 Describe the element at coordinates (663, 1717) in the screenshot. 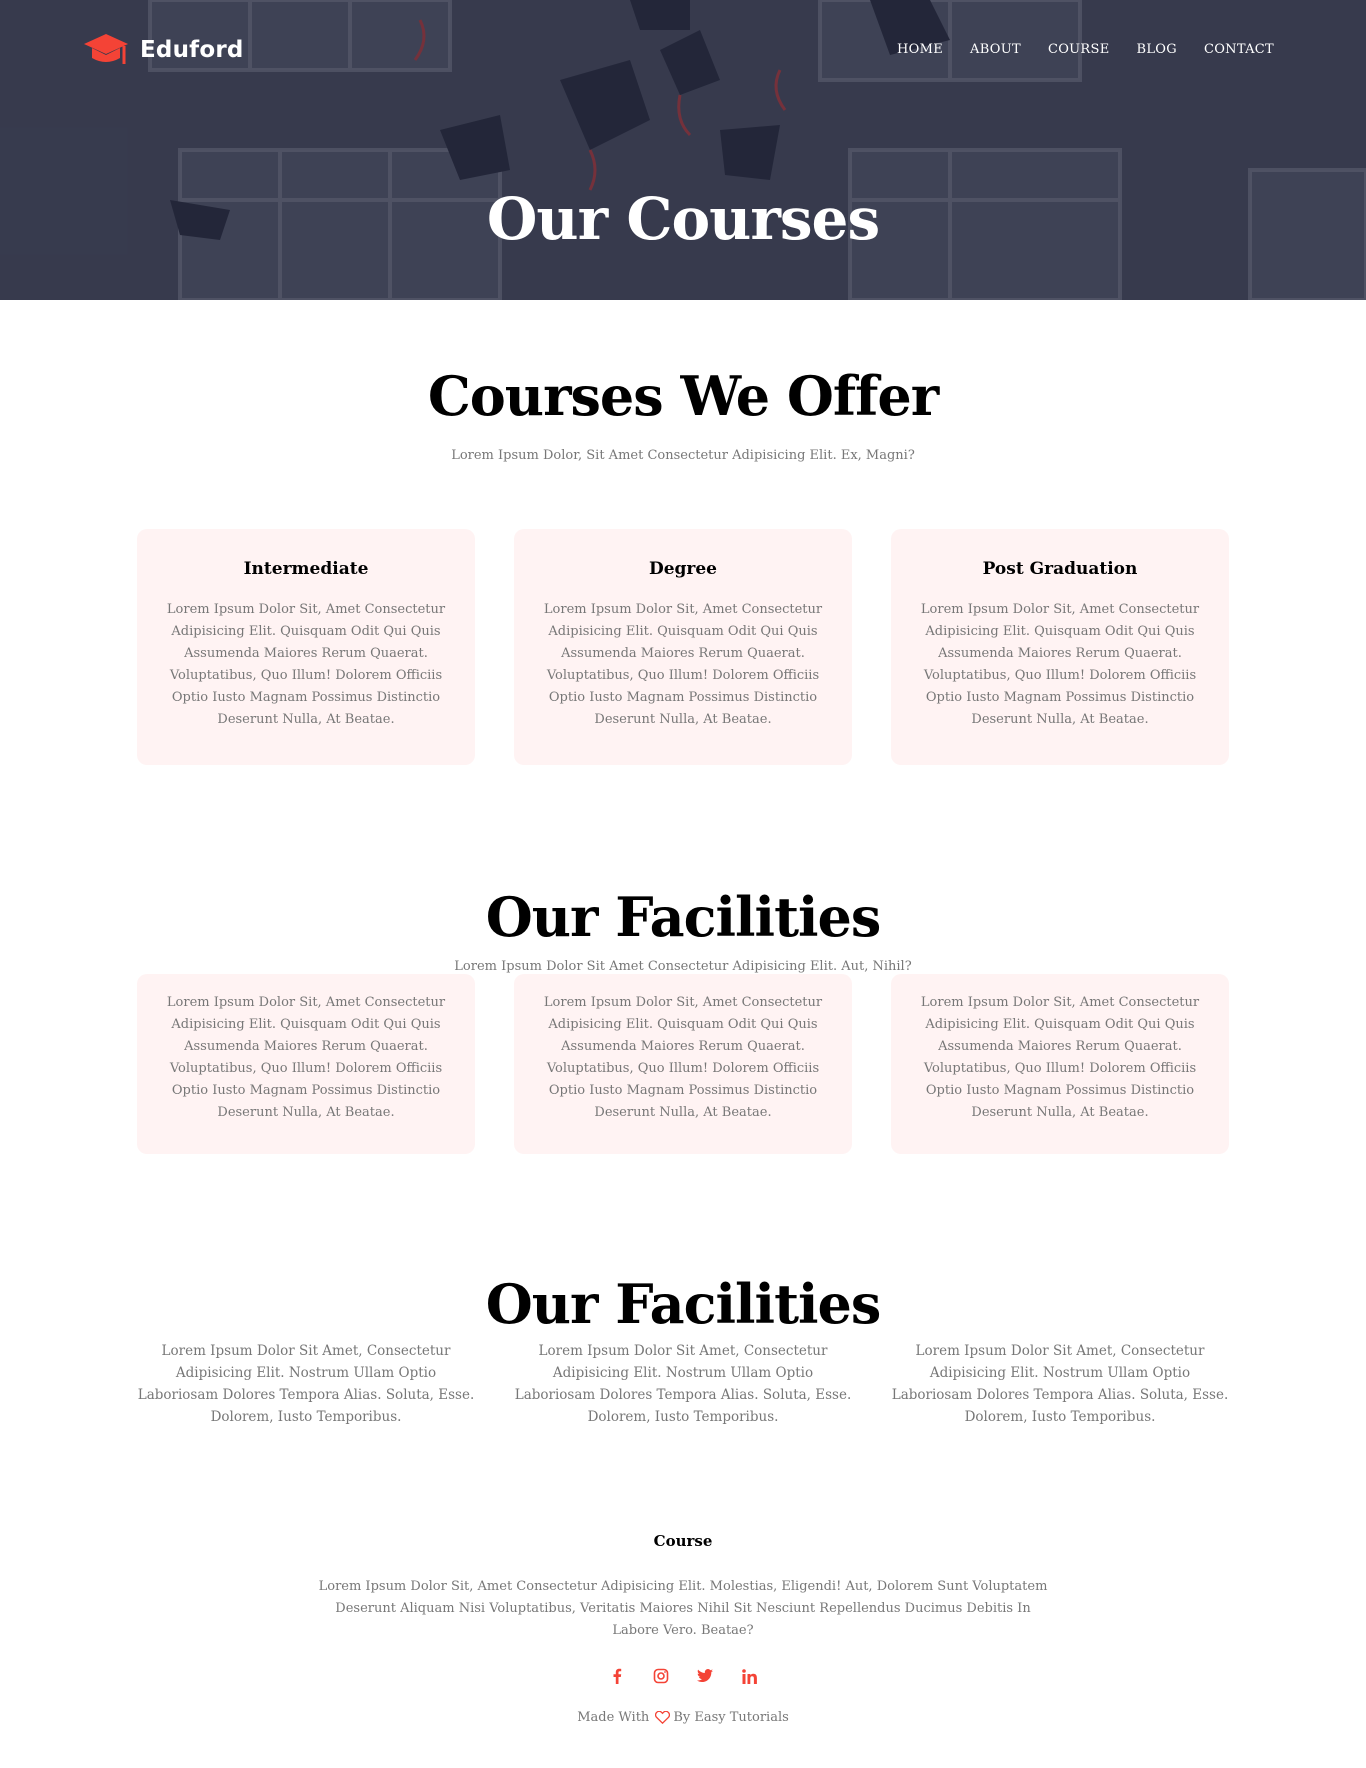

I see `heart-icon` at that location.